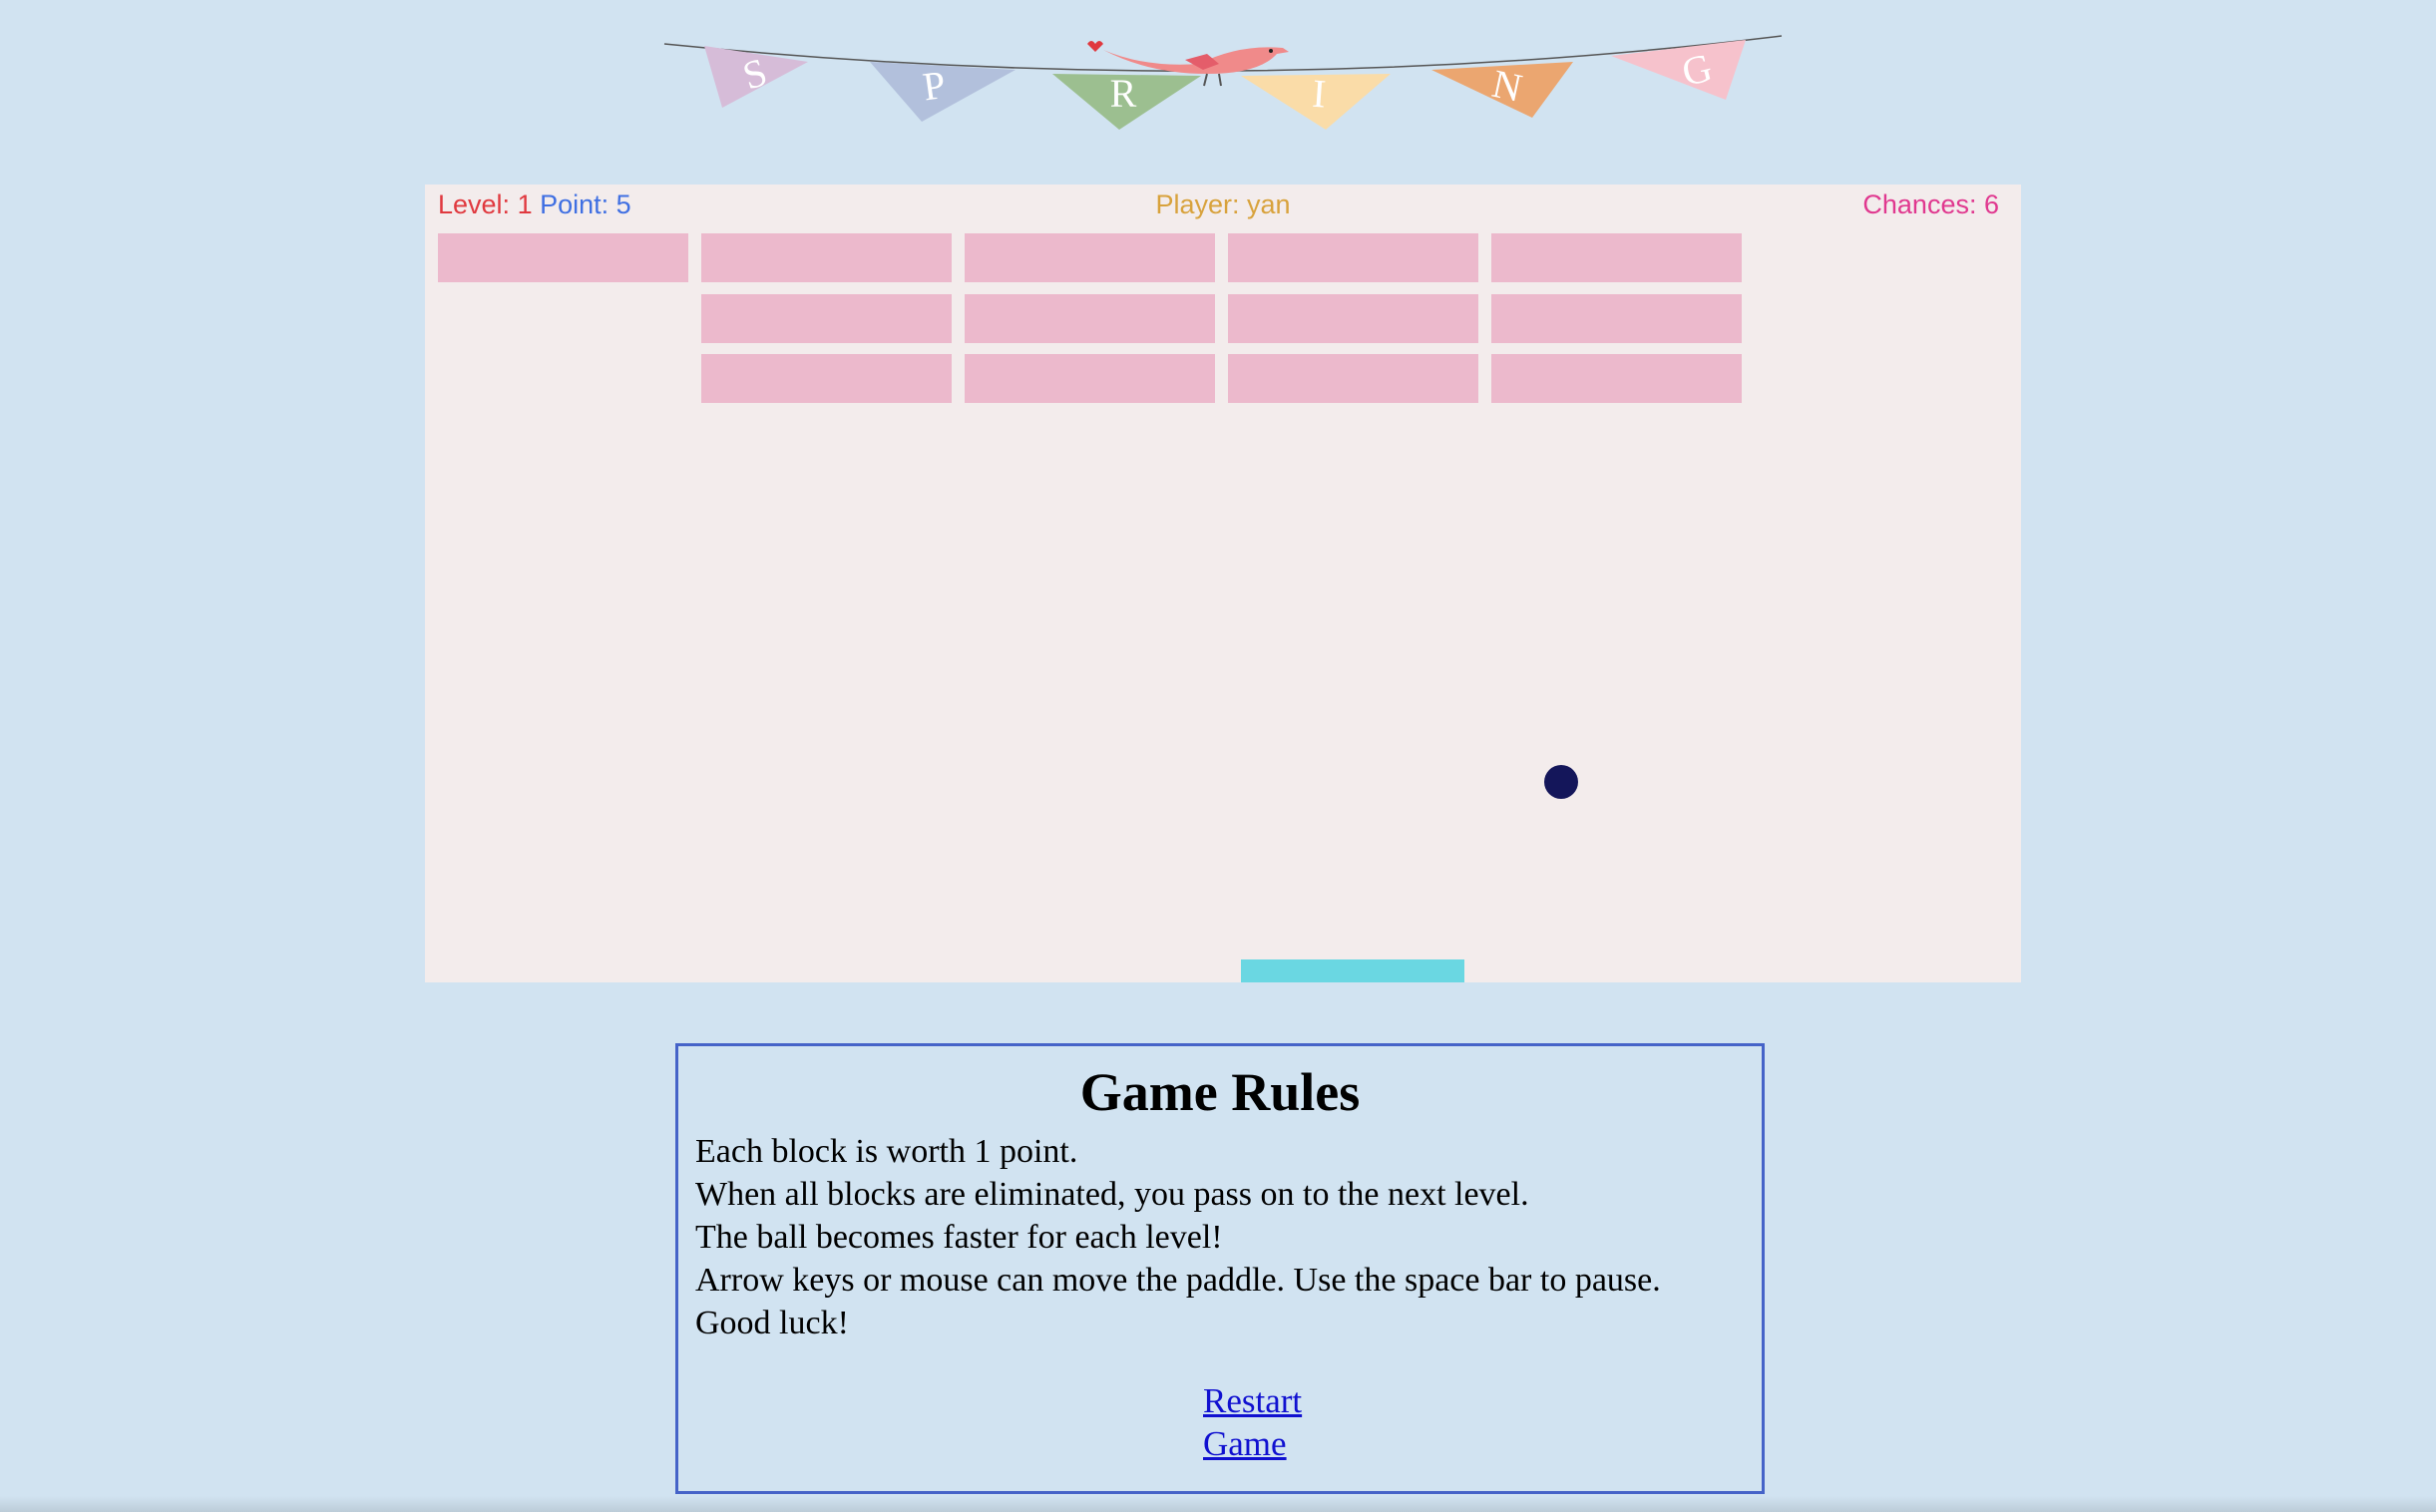 Image resolution: width=2436 pixels, height=1512 pixels. Describe the element at coordinates (887, 1151) in the screenshot. I see `rule-line: Each block is worth 1 point.` at that location.